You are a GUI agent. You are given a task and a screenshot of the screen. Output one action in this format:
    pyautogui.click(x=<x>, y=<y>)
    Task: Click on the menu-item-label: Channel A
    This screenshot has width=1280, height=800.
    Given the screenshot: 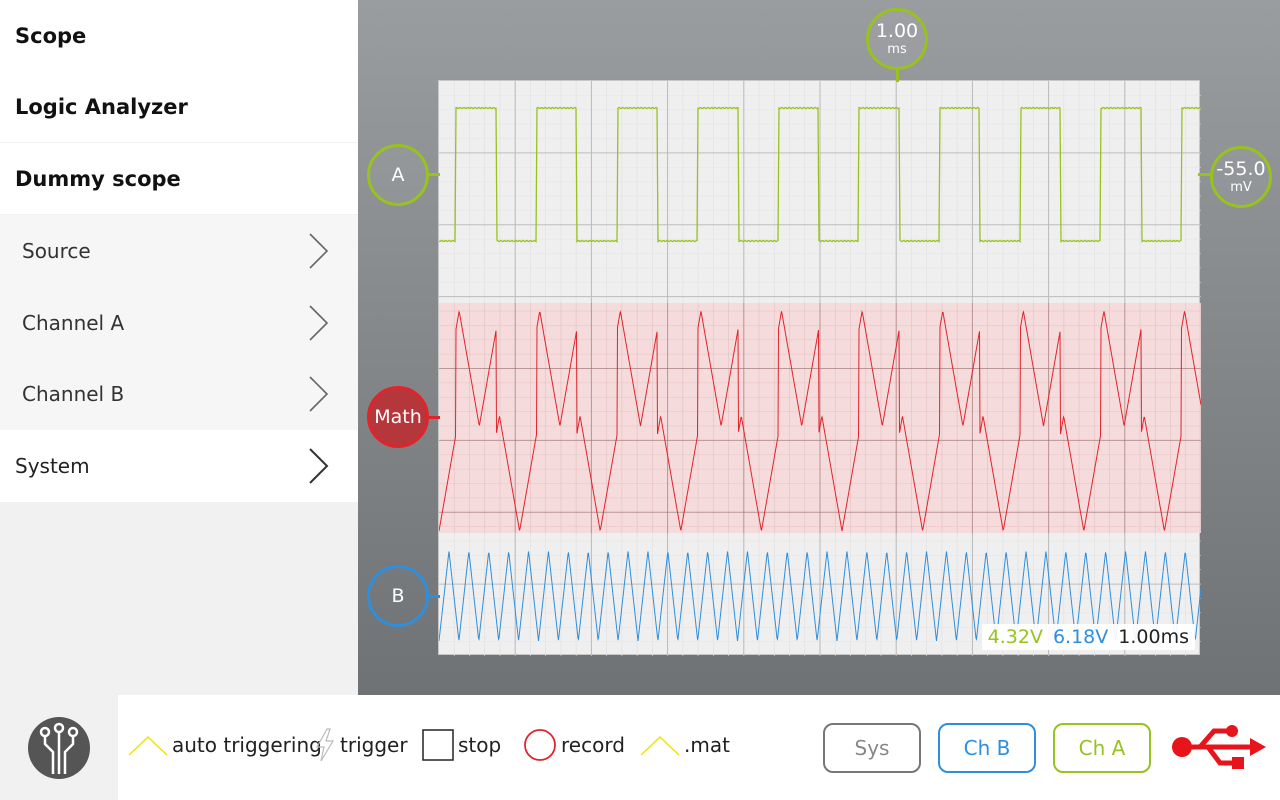 What is the action you would take?
    pyautogui.click(x=73, y=323)
    